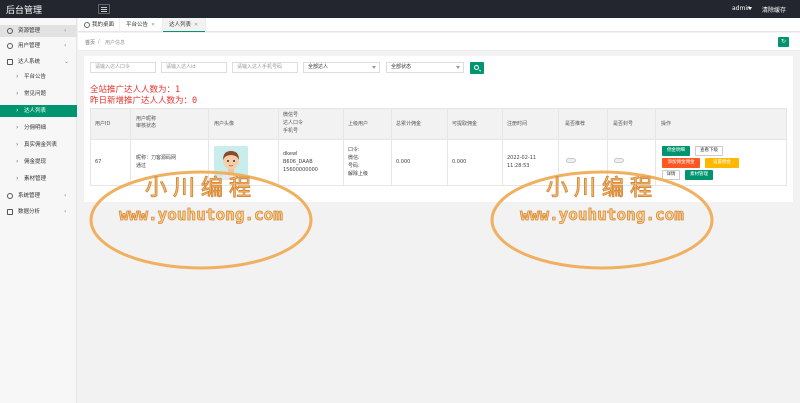 This screenshot has height=403, width=800. I want to click on select-value: 全部状态, so click(401, 67).